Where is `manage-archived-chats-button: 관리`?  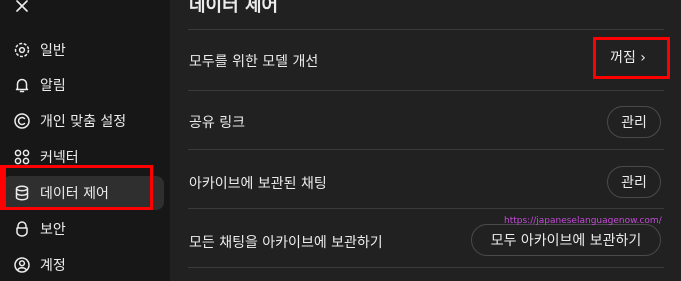
manage-archived-chats-button: 관리 is located at coordinates (634, 182).